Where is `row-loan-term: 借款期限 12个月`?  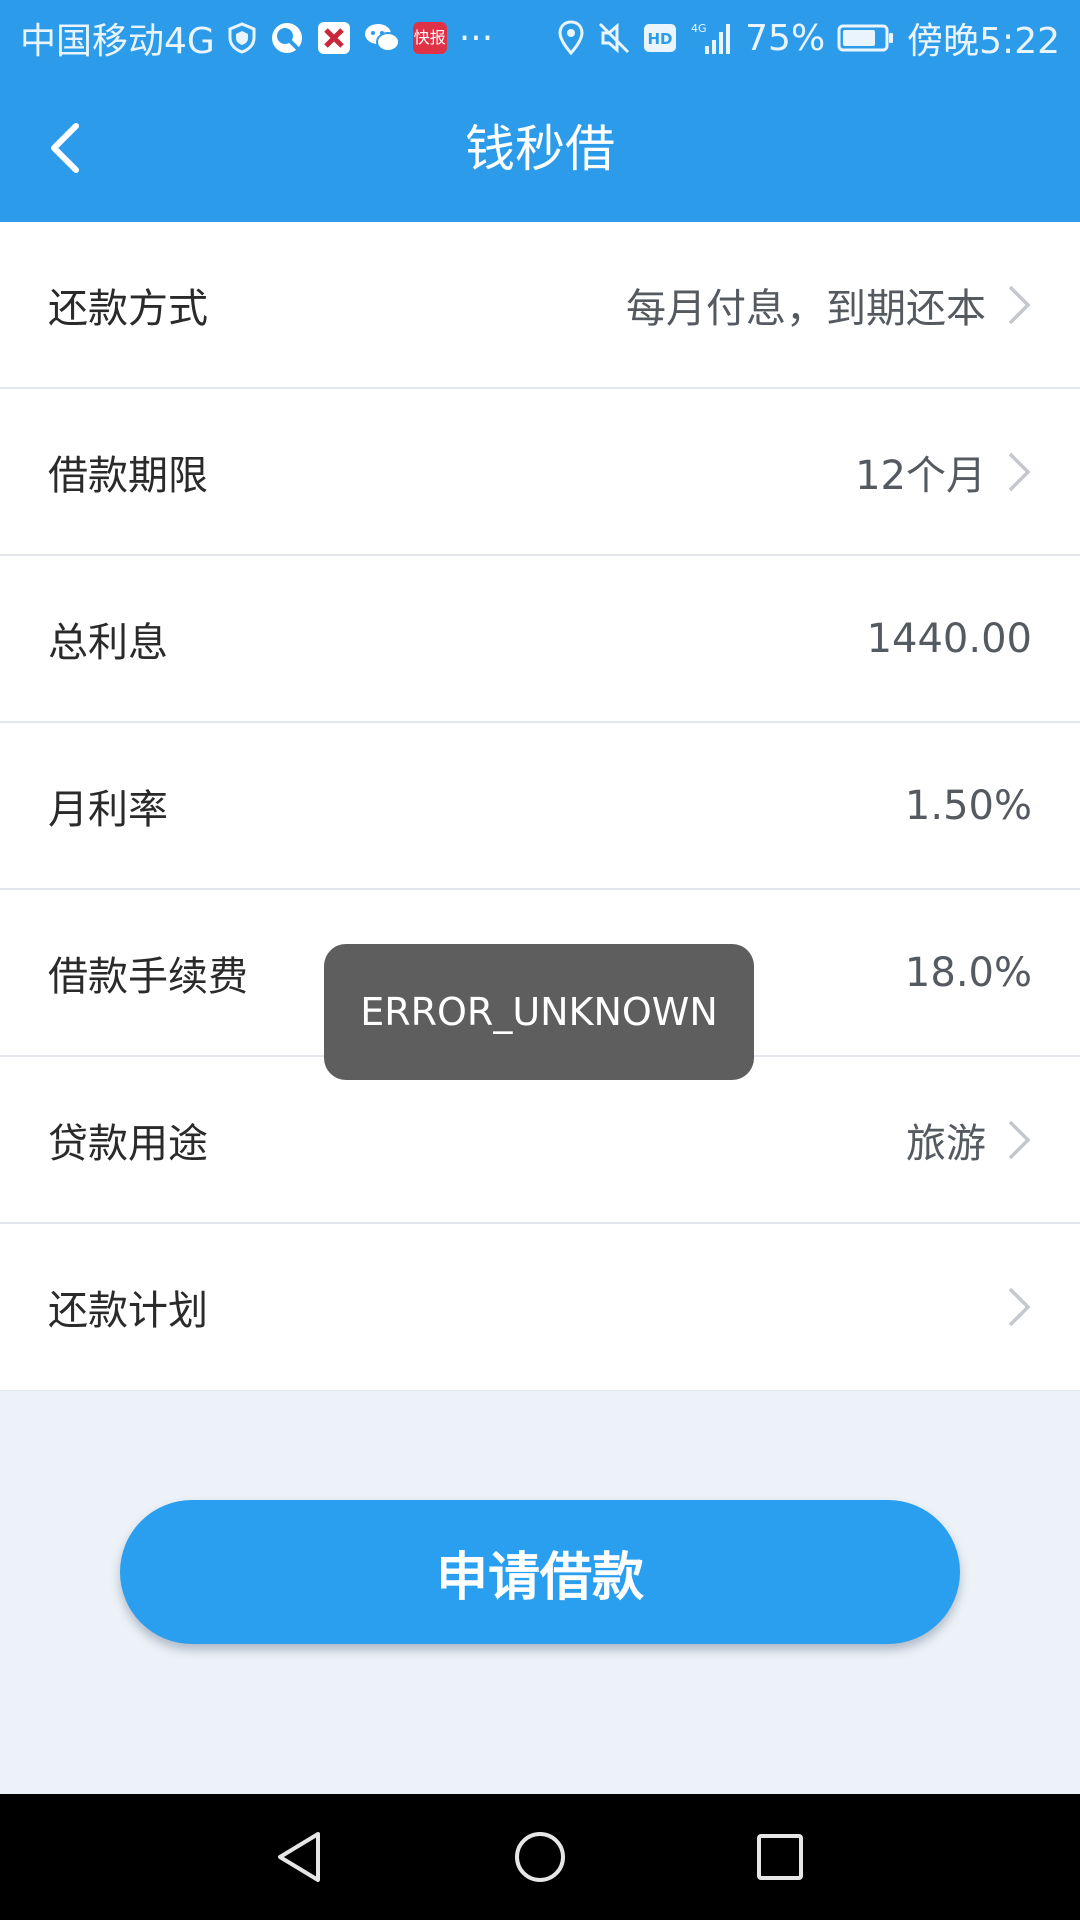
row-loan-term: 借款期限 12个月 is located at coordinates (540, 472).